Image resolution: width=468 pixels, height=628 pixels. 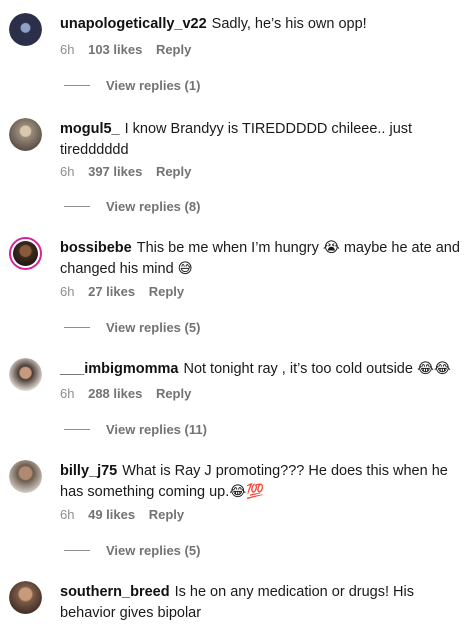 I want to click on comment-username: mogul5_, so click(x=90, y=129).